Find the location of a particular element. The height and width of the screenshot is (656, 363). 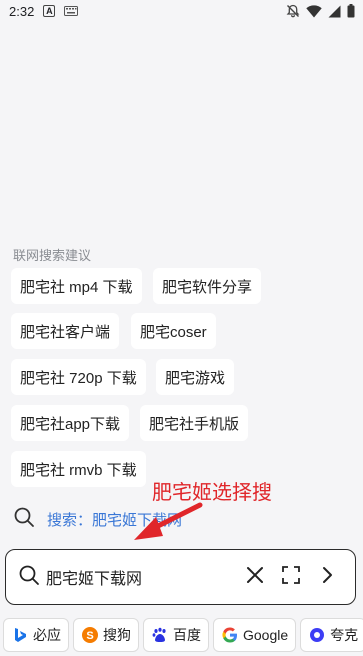

search-box is located at coordinates (180, 577).